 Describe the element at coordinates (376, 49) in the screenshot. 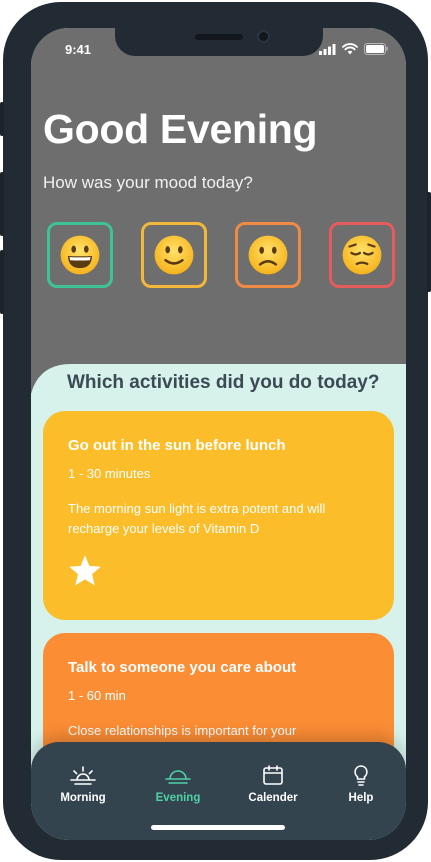

I see `battery-icon` at that location.